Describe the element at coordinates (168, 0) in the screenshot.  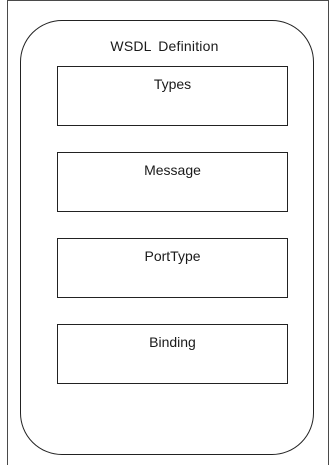
I see `page-frame-top-border` at that location.